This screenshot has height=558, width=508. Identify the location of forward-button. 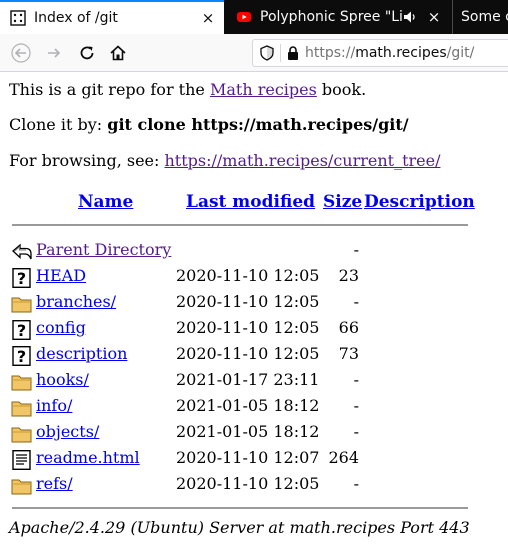
(54, 53).